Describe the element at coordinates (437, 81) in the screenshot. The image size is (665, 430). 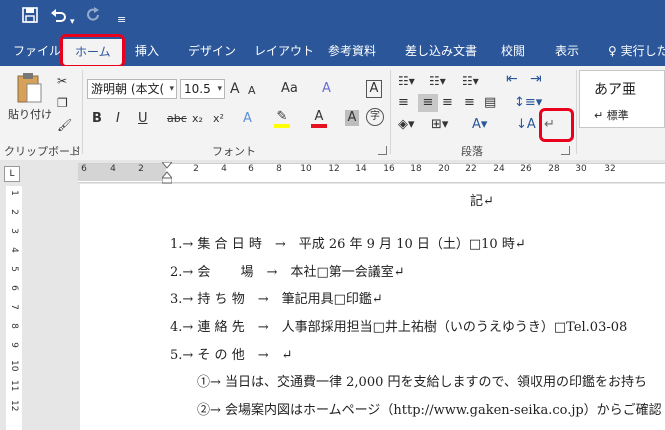
I see `numbering-button: ☷▾` at that location.